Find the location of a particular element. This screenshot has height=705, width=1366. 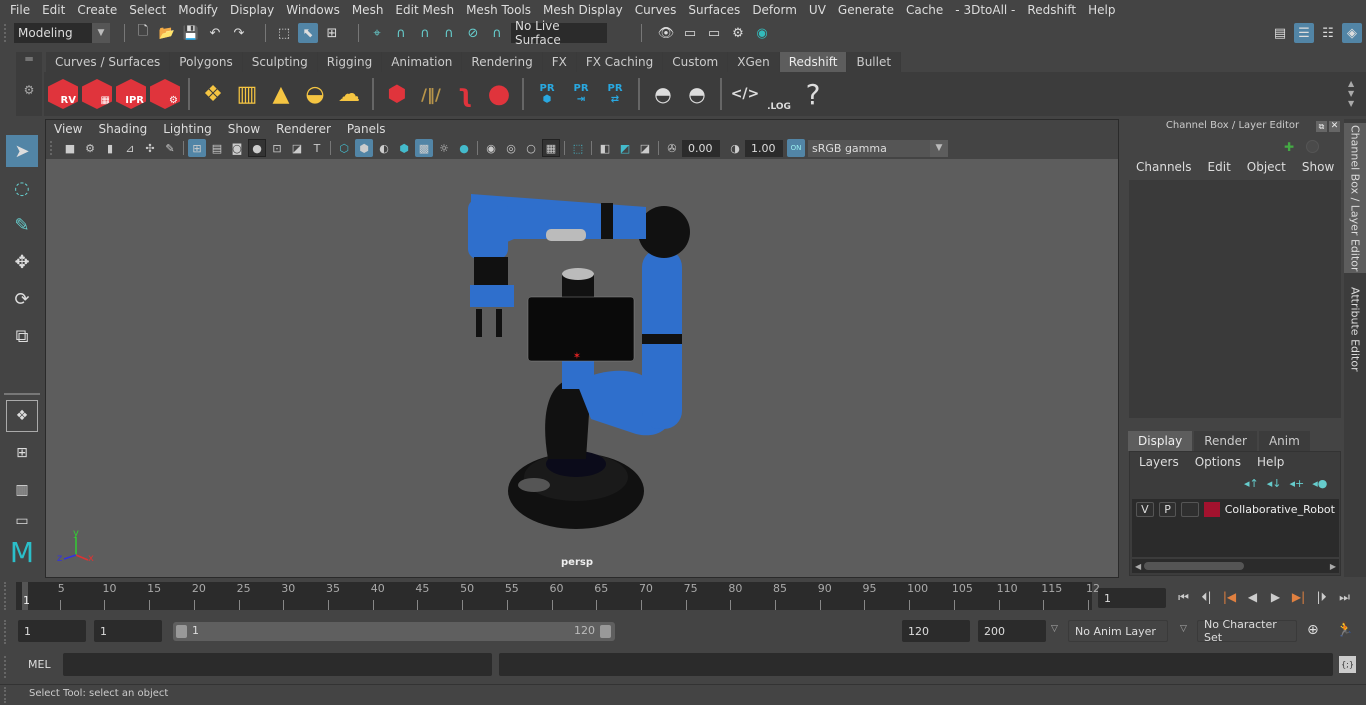

cb-menu-object: Object is located at coordinates (1266, 167).